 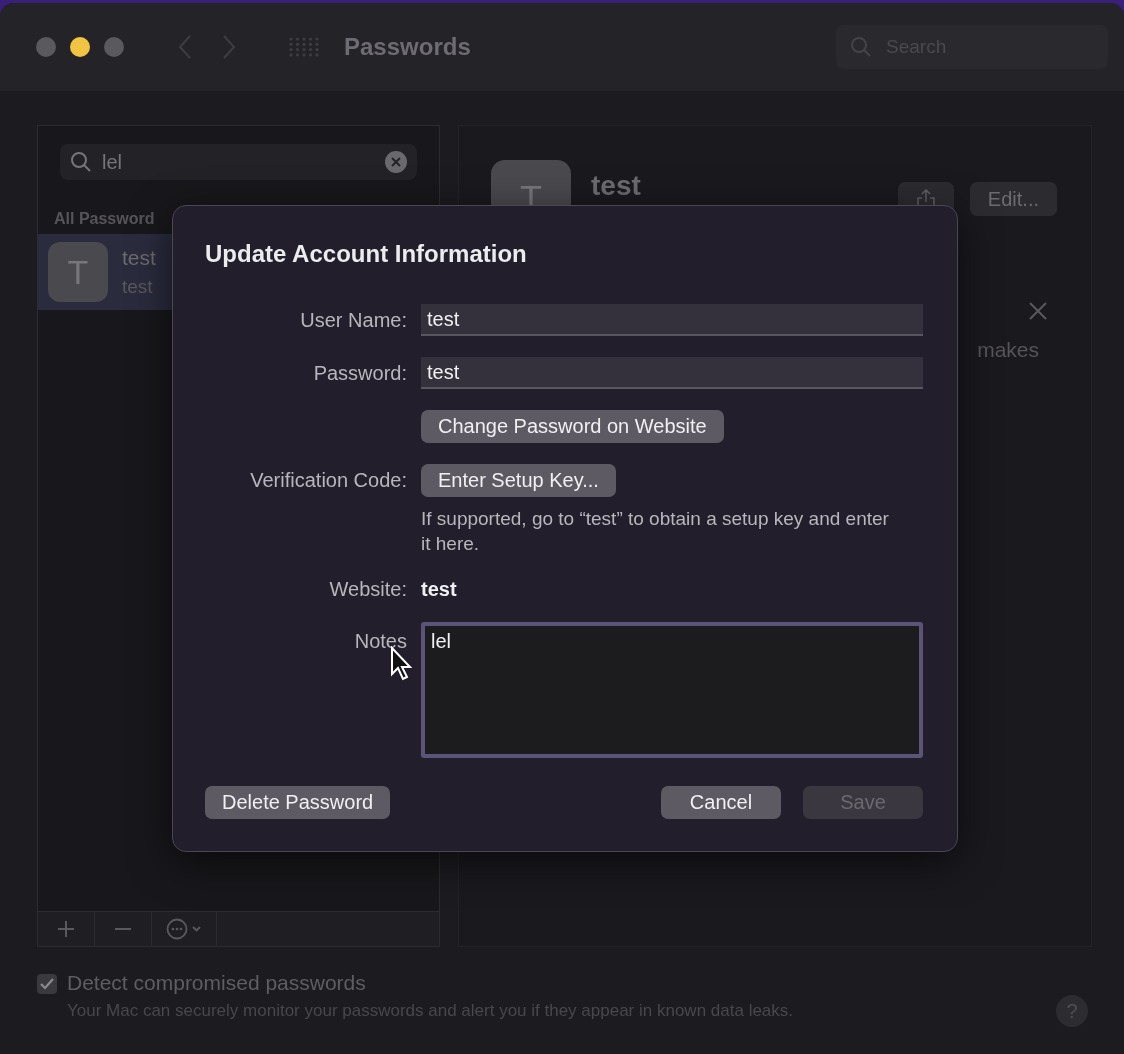 What do you see at coordinates (46, 47) in the screenshot?
I see `close-window-icon` at bounding box center [46, 47].